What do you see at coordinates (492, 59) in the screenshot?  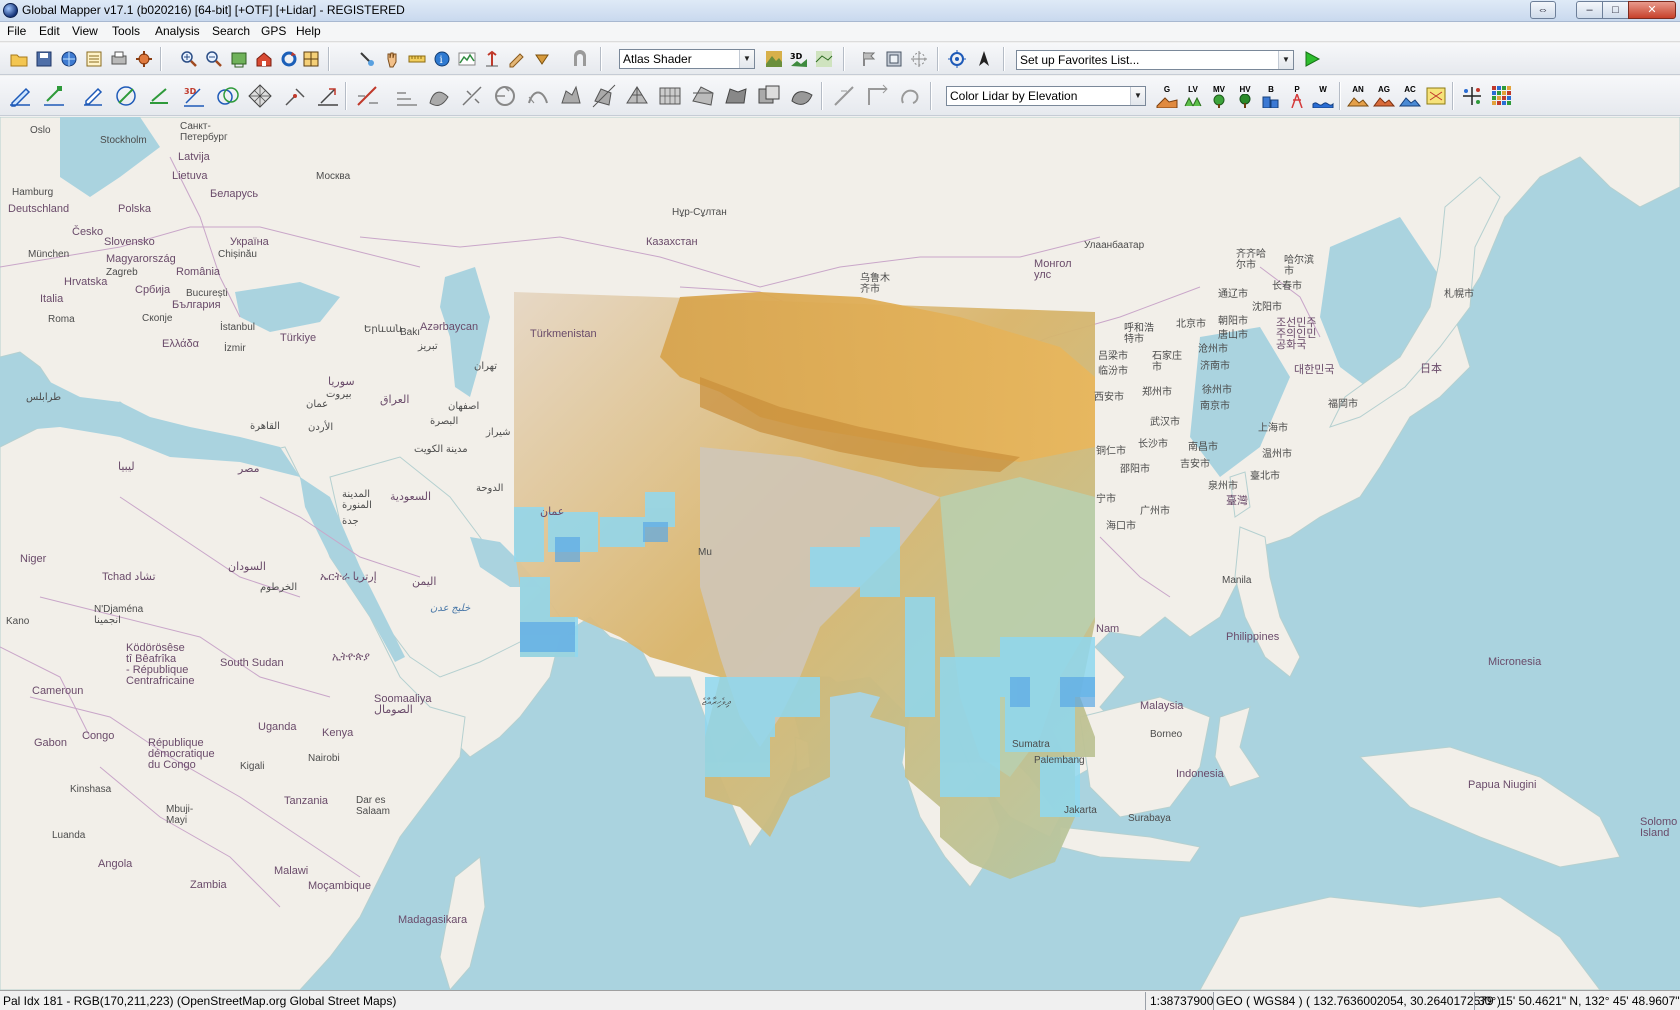 I see `view-shed-icon` at bounding box center [492, 59].